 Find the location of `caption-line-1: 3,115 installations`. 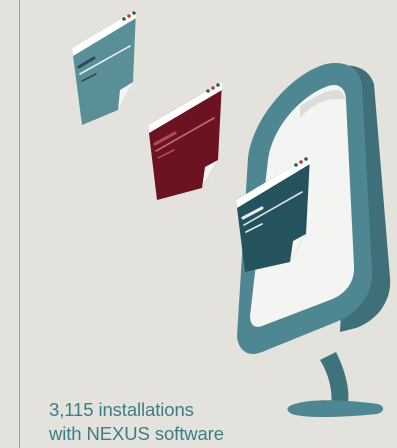

caption-line-1: 3,115 installations is located at coordinates (121, 409).